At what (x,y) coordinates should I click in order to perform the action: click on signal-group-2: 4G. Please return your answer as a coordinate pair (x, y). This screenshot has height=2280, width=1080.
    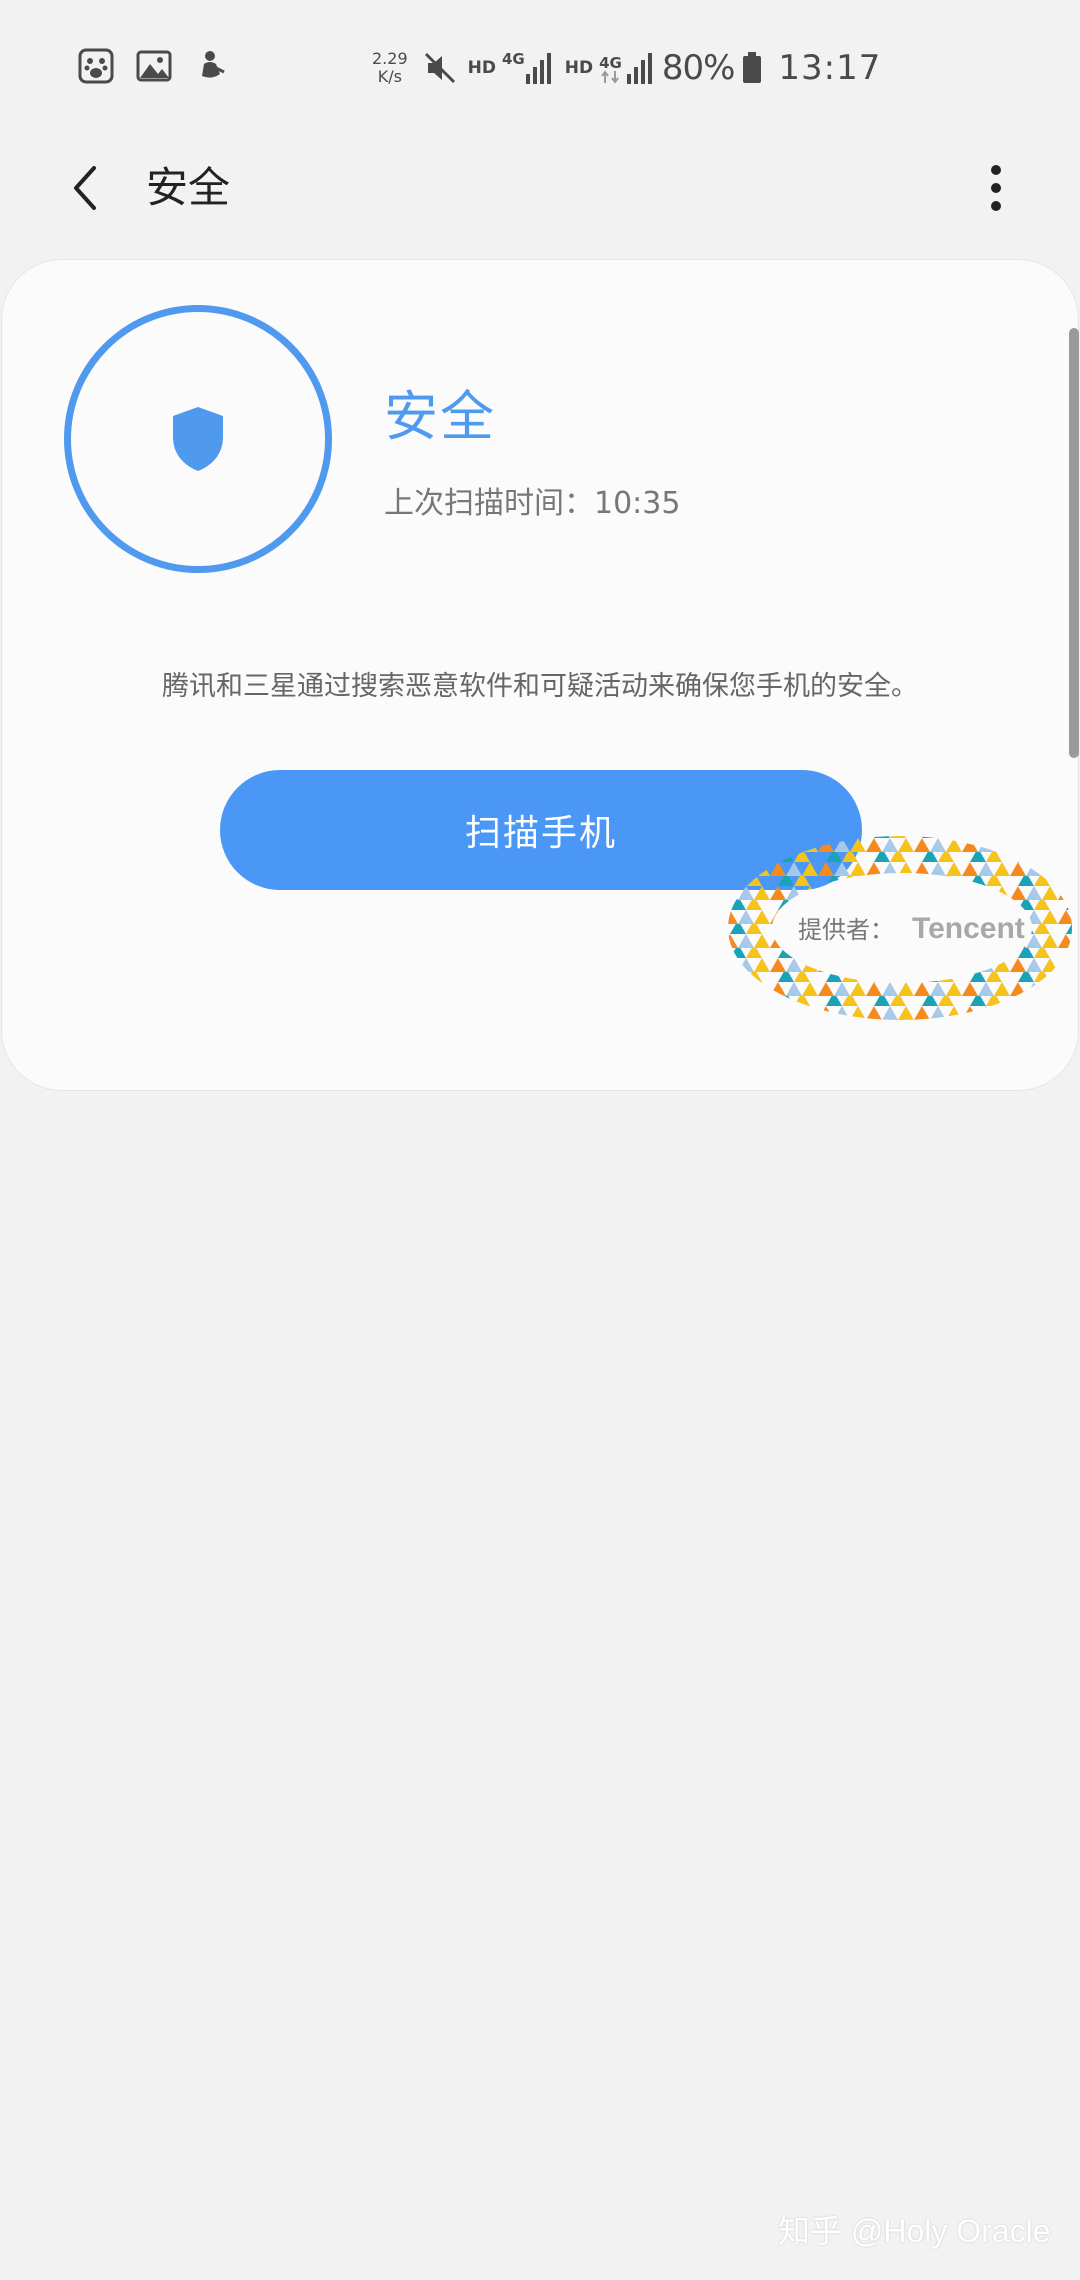
    Looking at the image, I should click on (625, 68).